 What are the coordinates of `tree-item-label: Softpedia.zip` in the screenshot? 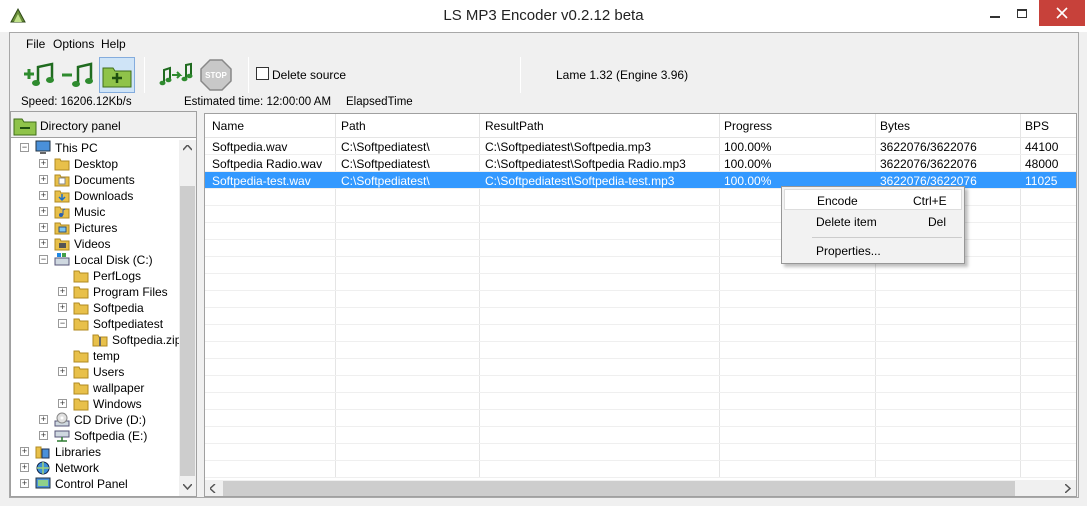 It's located at (145, 340).